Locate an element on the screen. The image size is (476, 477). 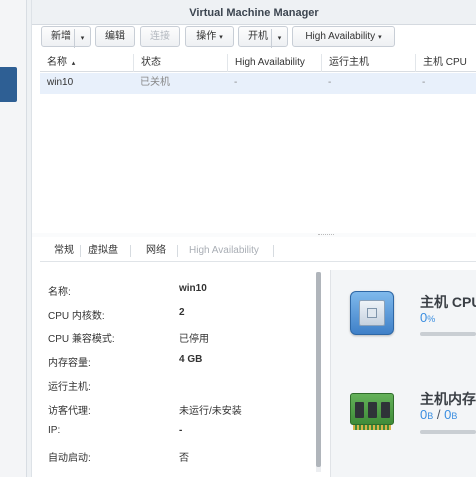
vm-table-header: 名称 ▴ 状态 High Availability 运行主机 主机 CPU is located at coordinates (258, 63).